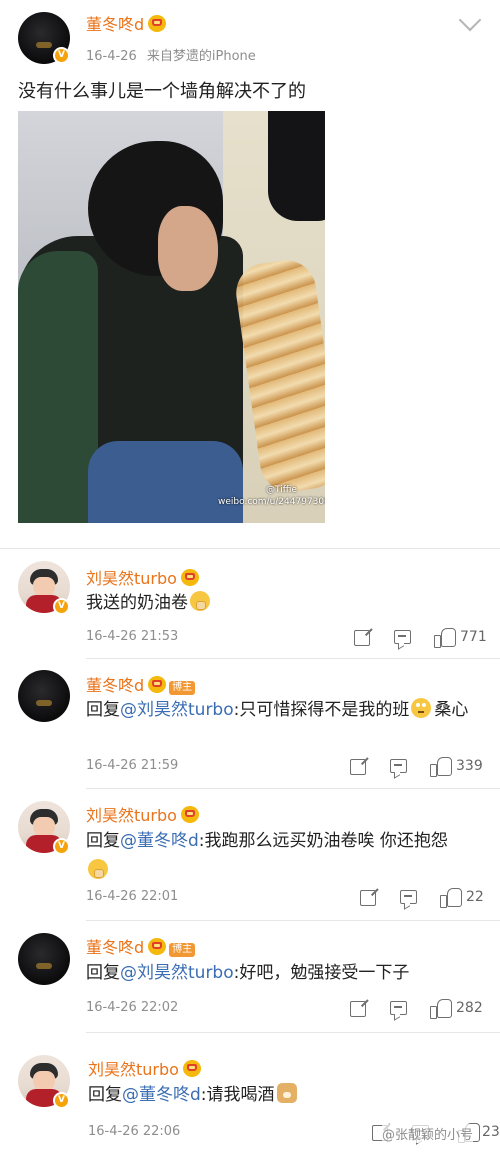 The image size is (500, 1156). What do you see at coordinates (271, 502) in the screenshot?
I see `image-watermark-site: weibo.com/u/2447973003` at bounding box center [271, 502].